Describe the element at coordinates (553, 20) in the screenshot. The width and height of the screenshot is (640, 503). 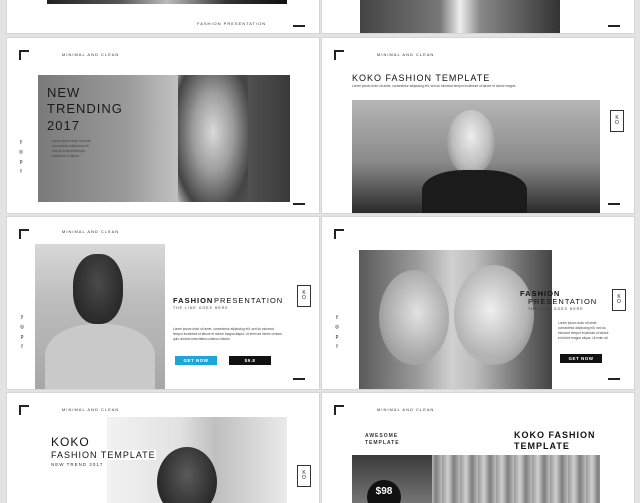
I see `slide-caption: A STYLE` at that location.